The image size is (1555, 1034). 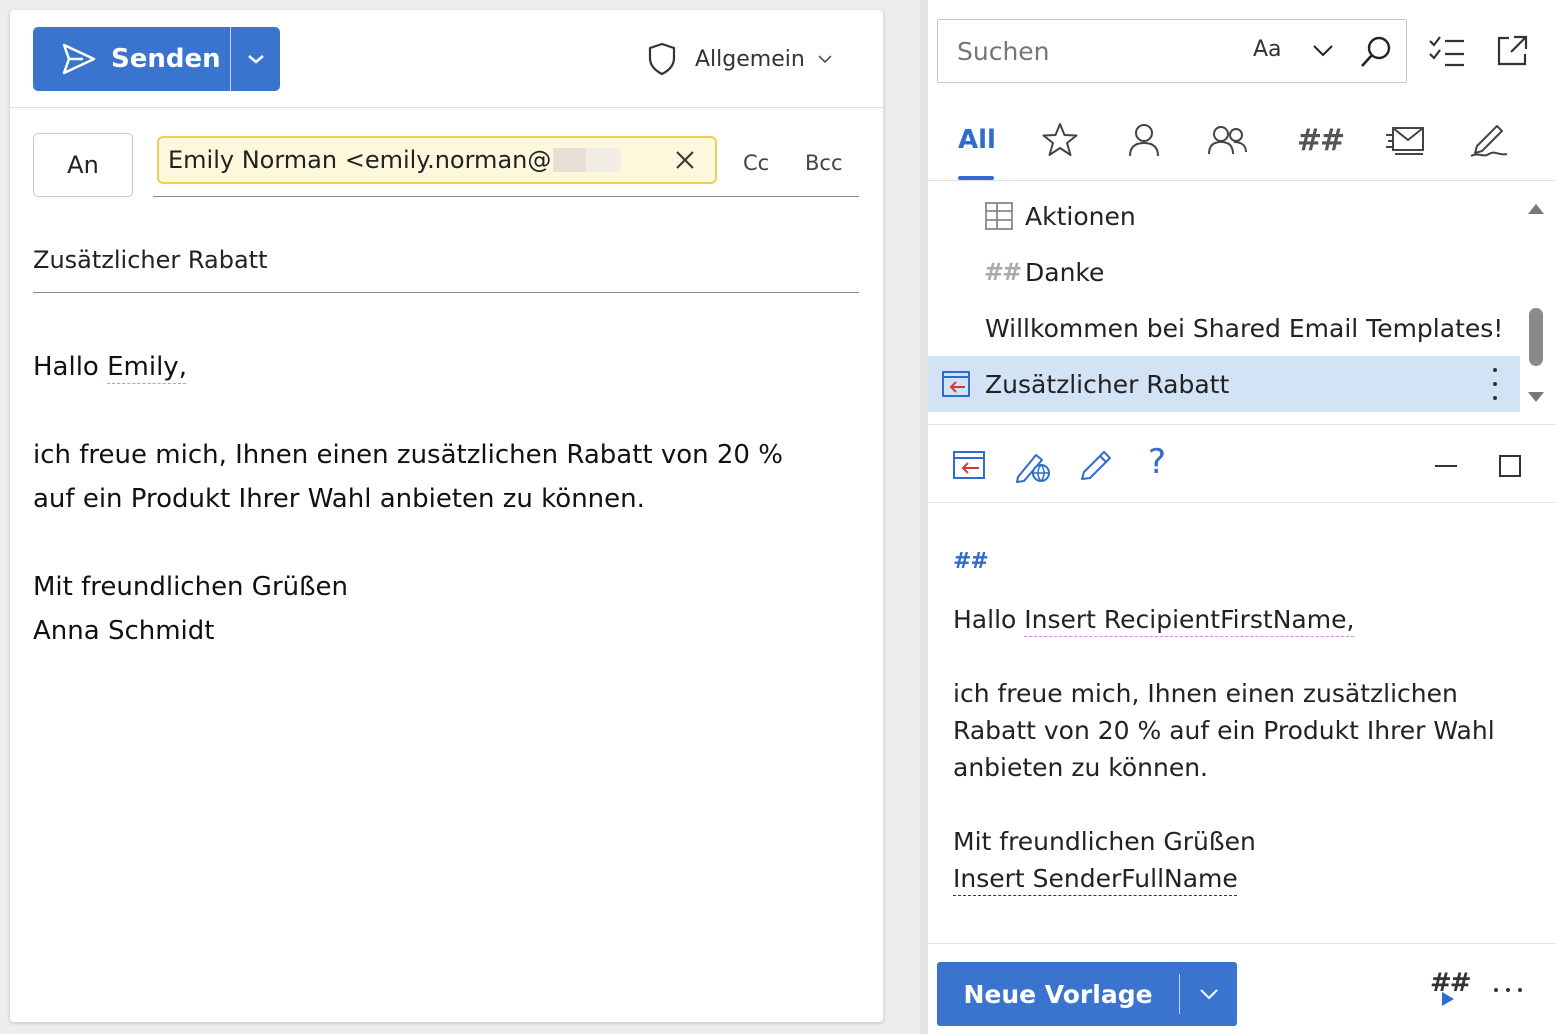 What do you see at coordinates (83, 165) in the screenshot?
I see `to-button: An` at bounding box center [83, 165].